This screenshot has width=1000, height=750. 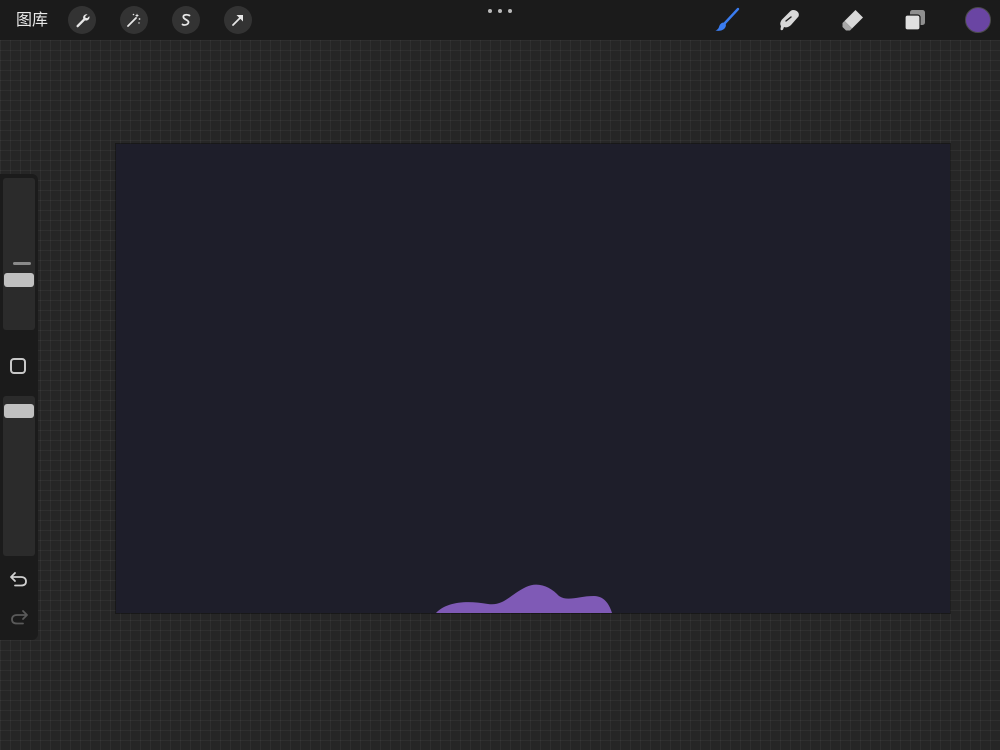 I want to click on redo-icon, so click(x=19, y=617).